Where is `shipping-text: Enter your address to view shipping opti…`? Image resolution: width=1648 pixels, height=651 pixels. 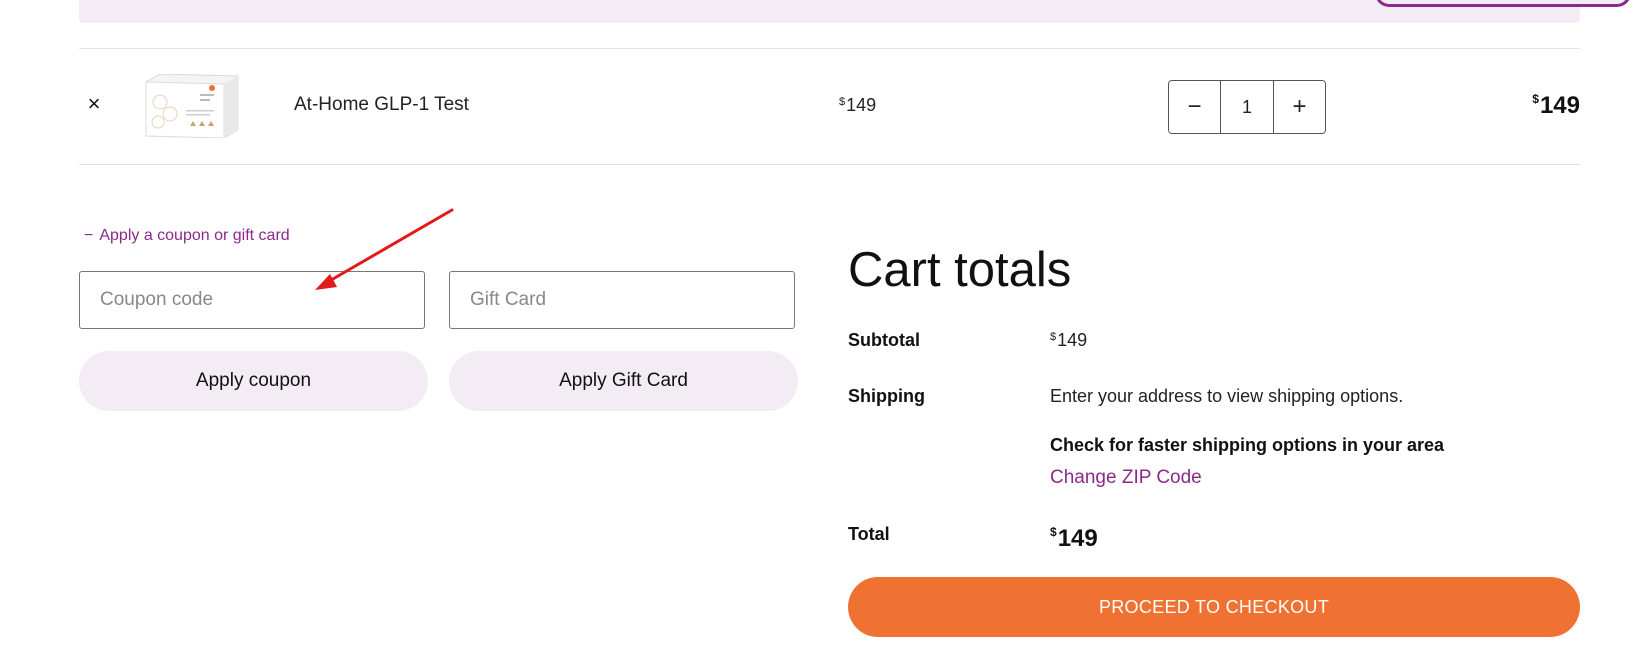 shipping-text: Enter your address to view shipping opti… is located at coordinates (1227, 396).